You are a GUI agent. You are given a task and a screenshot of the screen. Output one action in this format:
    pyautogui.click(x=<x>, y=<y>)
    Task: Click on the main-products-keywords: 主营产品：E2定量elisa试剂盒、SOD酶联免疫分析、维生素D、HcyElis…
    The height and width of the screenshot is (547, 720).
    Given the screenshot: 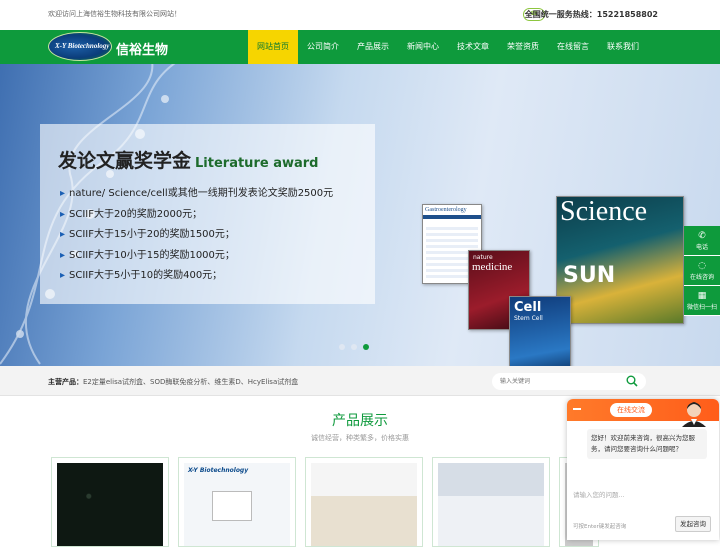 What is the action you would take?
    pyautogui.click(x=173, y=382)
    